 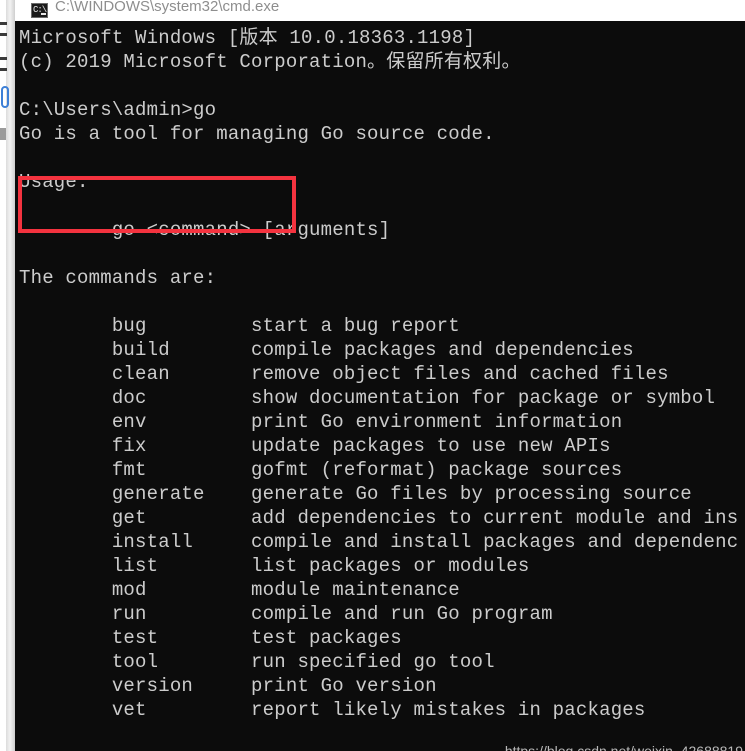 What do you see at coordinates (239, 326) in the screenshot?
I see `console-line: bug start a bug report` at bounding box center [239, 326].